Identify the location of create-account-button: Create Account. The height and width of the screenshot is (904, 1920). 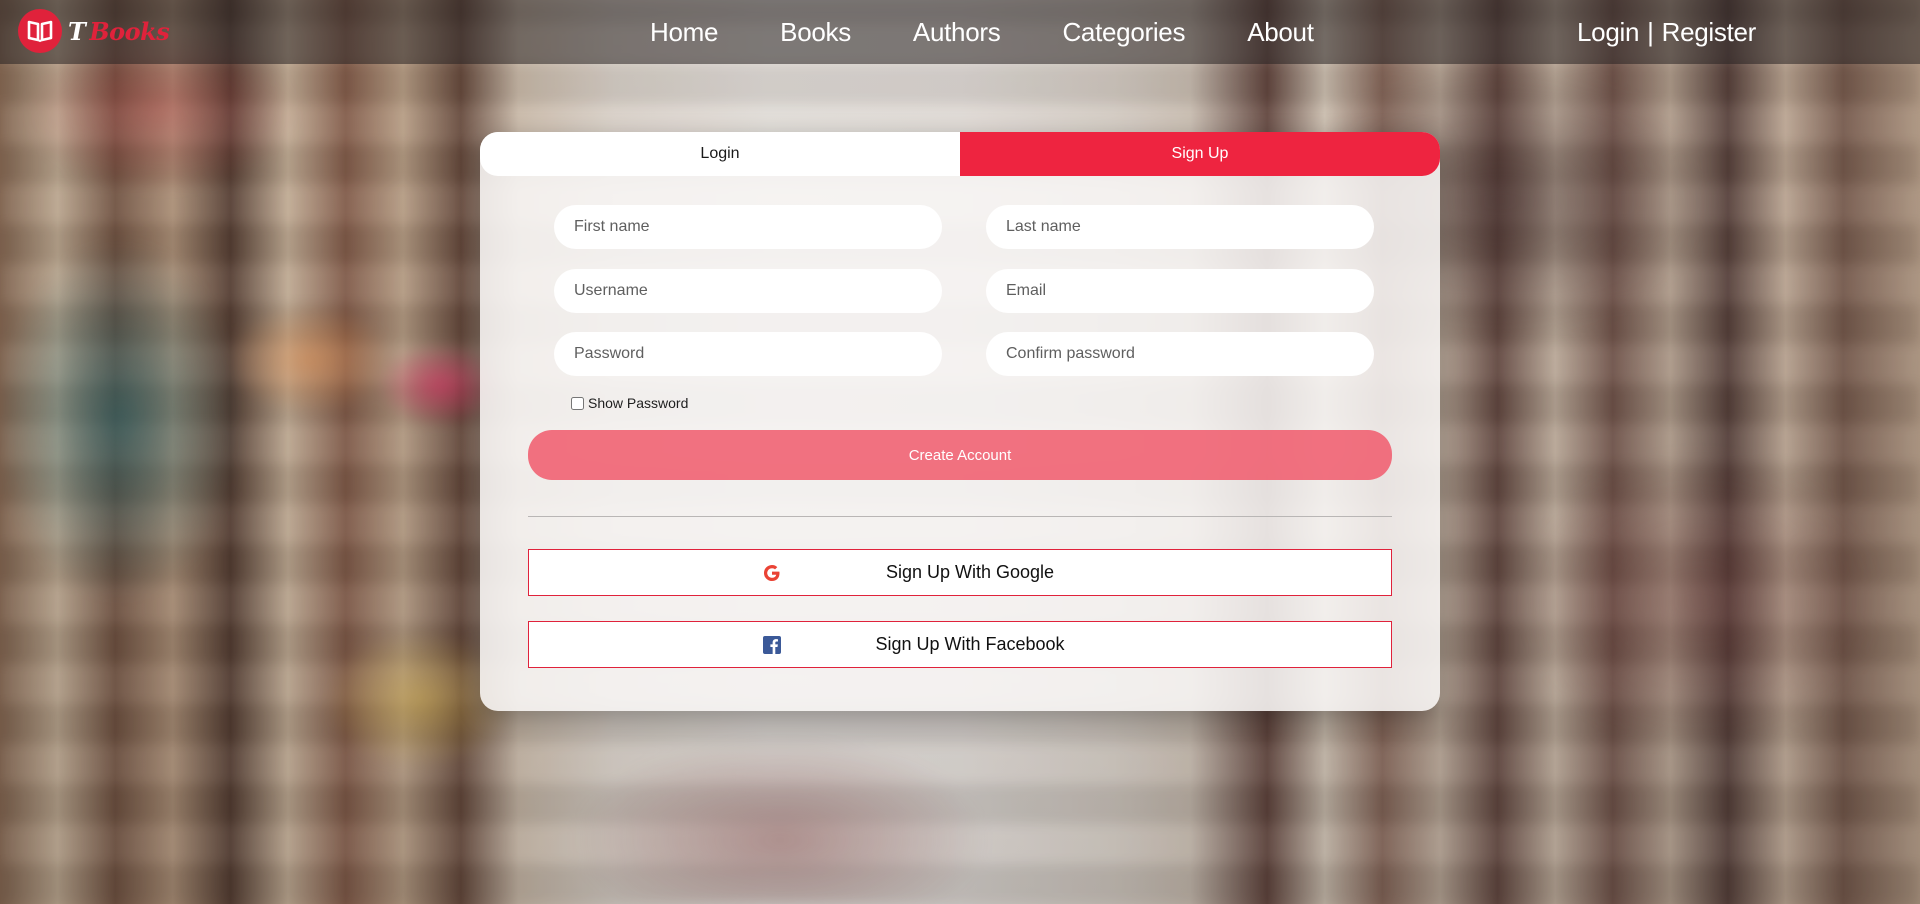
(960, 455).